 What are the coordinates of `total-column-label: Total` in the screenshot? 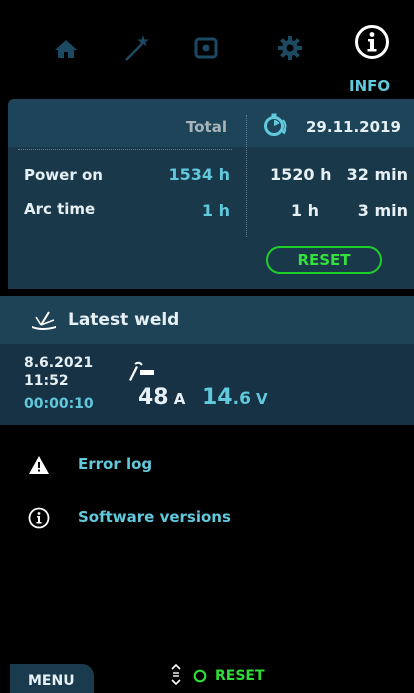 It's located at (206, 127).